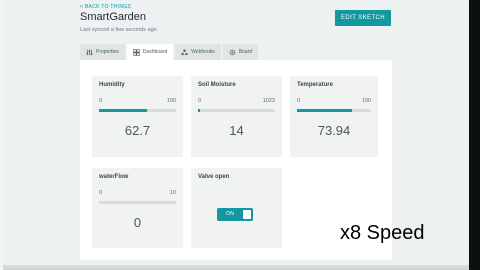 This screenshot has height=270, width=480. Describe the element at coordinates (137, 116) in the screenshot. I see `widget-humidity: Humidity 0 100 62.7` at that location.